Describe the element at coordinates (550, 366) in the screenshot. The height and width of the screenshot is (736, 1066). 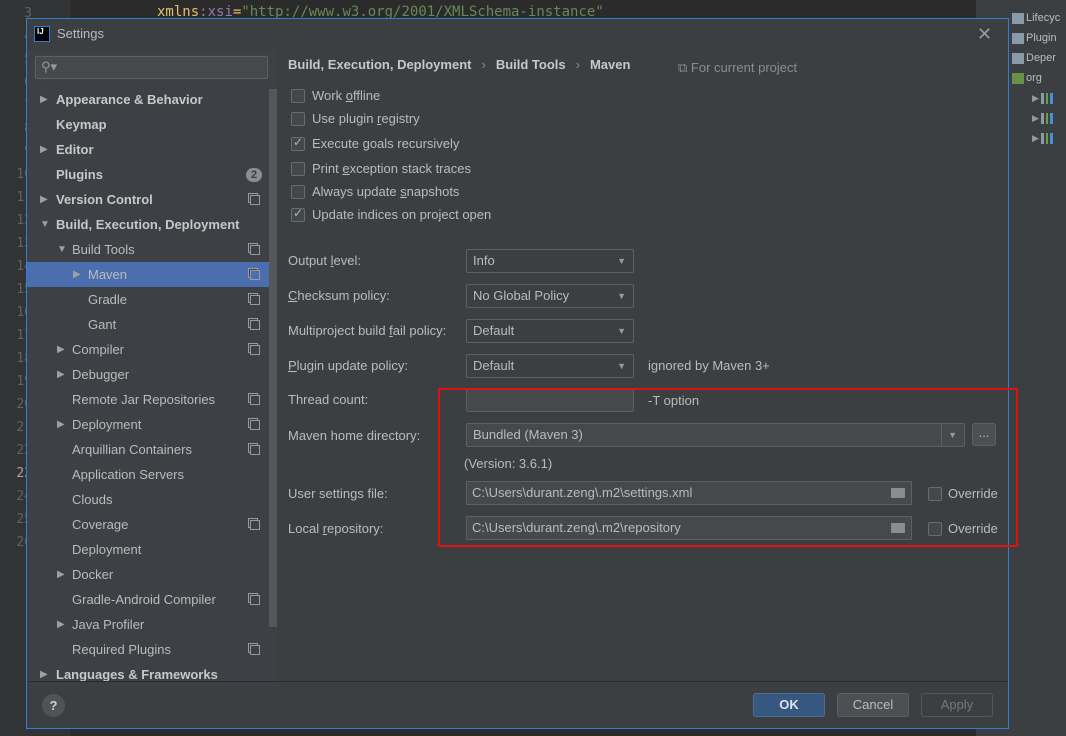
I see `plugin-update-select: Default ▼` at that location.